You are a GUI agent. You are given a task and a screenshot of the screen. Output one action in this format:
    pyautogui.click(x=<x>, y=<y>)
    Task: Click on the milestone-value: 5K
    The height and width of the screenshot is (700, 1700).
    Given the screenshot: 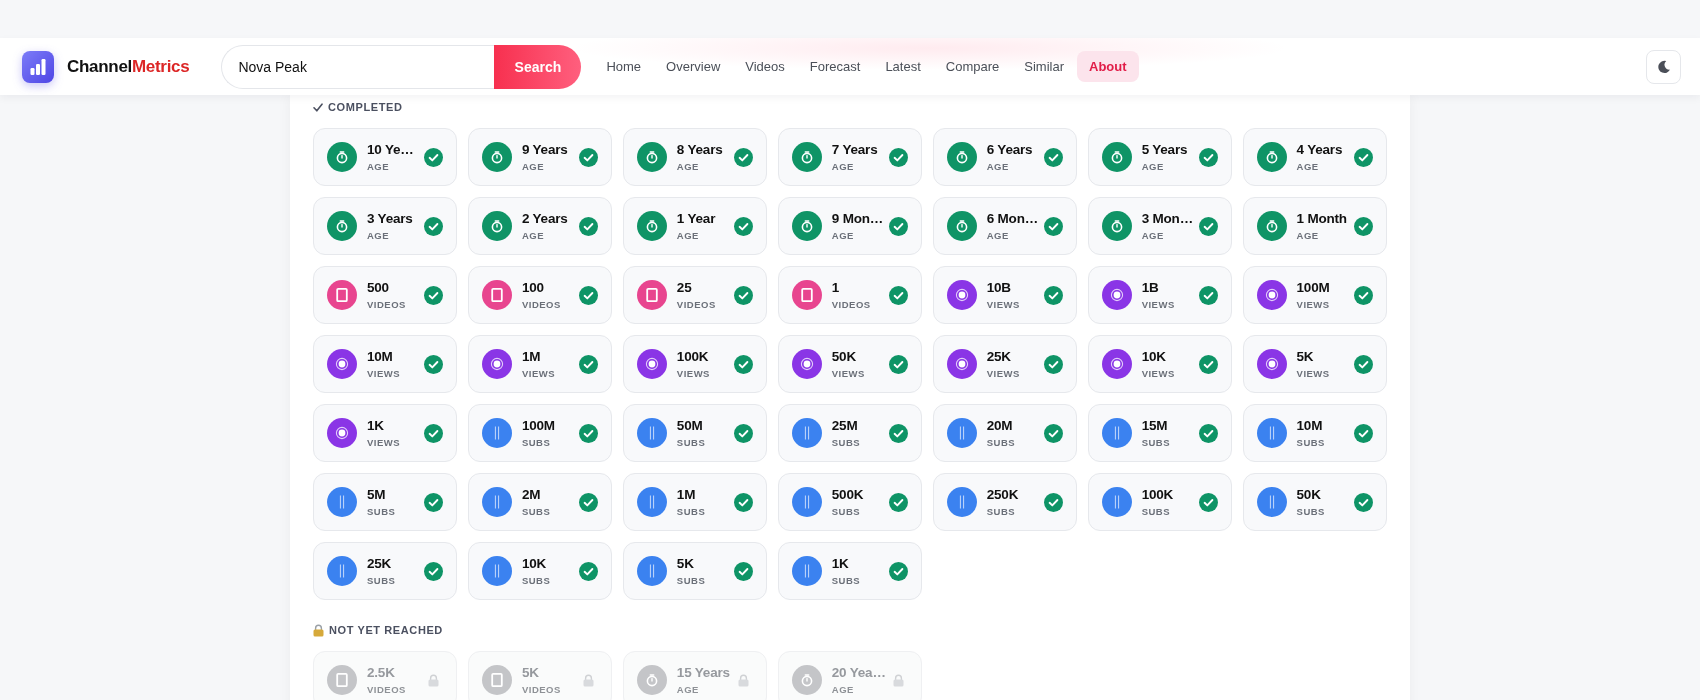 What is the action you would take?
    pyautogui.click(x=1305, y=356)
    